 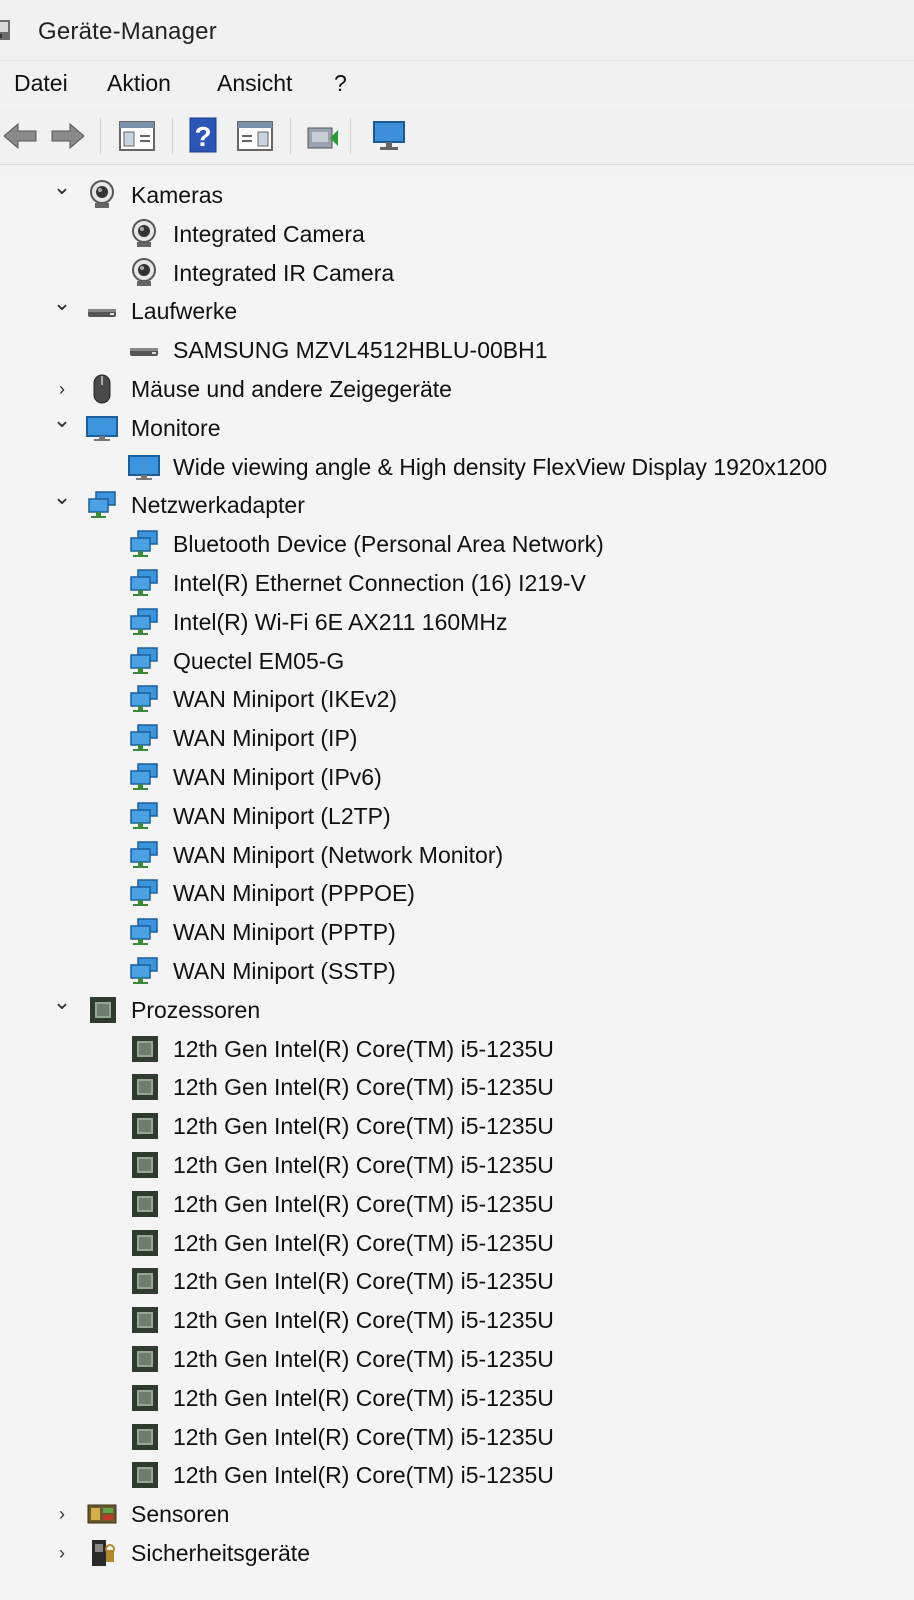 I want to click on tree-item-label: Monitore, so click(x=176, y=427).